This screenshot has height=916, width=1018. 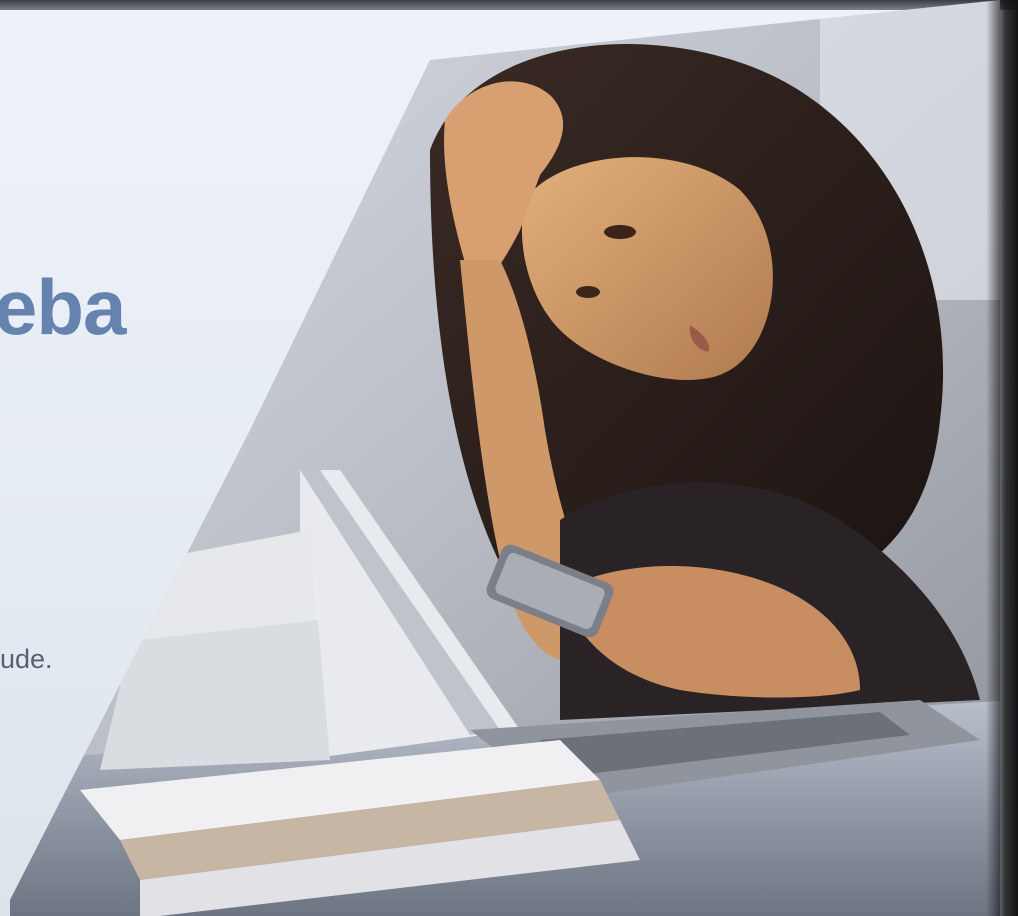 What do you see at coordinates (1002, 458) in the screenshot?
I see `monitor-bezel-right` at bounding box center [1002, 458].